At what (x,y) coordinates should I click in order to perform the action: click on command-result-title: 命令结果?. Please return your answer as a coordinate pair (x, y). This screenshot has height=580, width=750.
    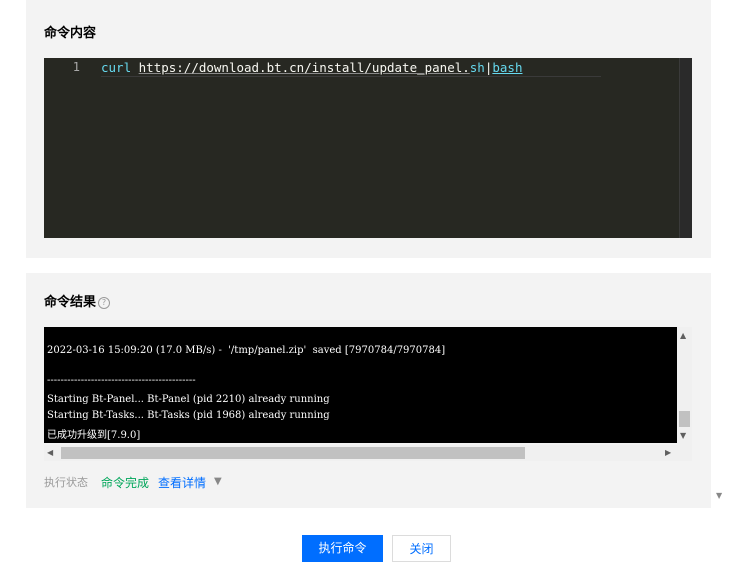
    Looking at the image, I should click on (77, 300).